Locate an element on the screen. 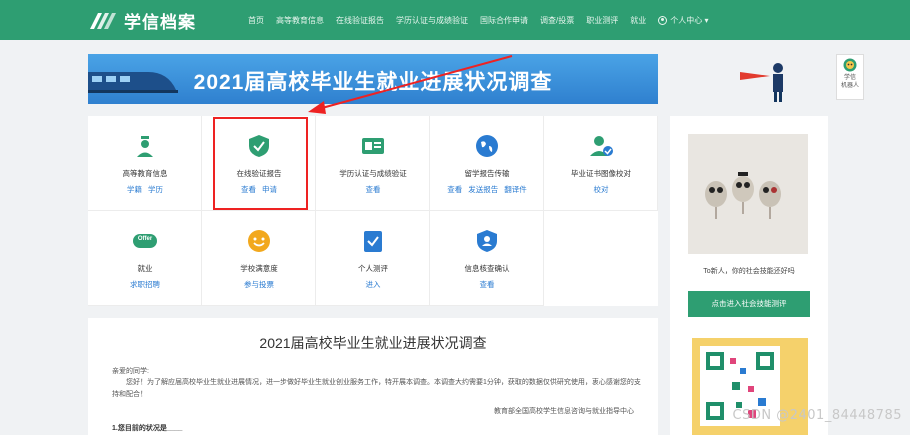 This screenshot has height=435, width=910. service-title: 留学报告传输 is located at coordinates (487, 173).